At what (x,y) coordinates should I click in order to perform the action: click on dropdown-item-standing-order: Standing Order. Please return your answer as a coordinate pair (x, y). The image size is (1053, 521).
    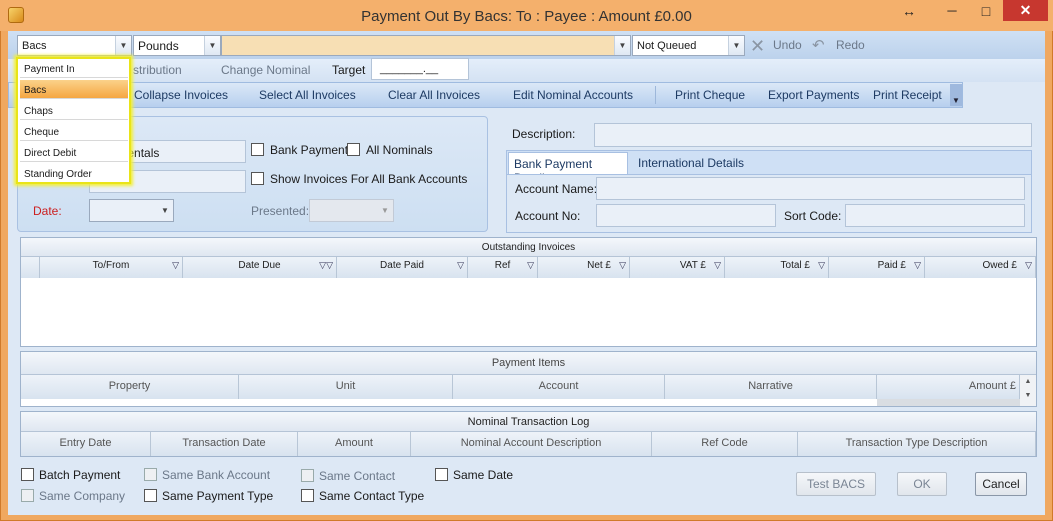
    Looking at the image, I should click on (74, 173).